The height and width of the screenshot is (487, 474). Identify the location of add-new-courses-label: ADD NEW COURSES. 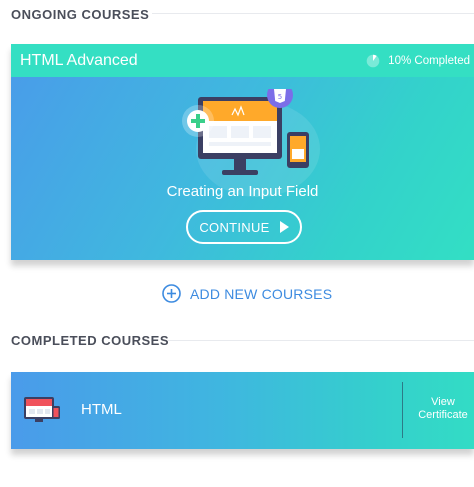
(261, 293).